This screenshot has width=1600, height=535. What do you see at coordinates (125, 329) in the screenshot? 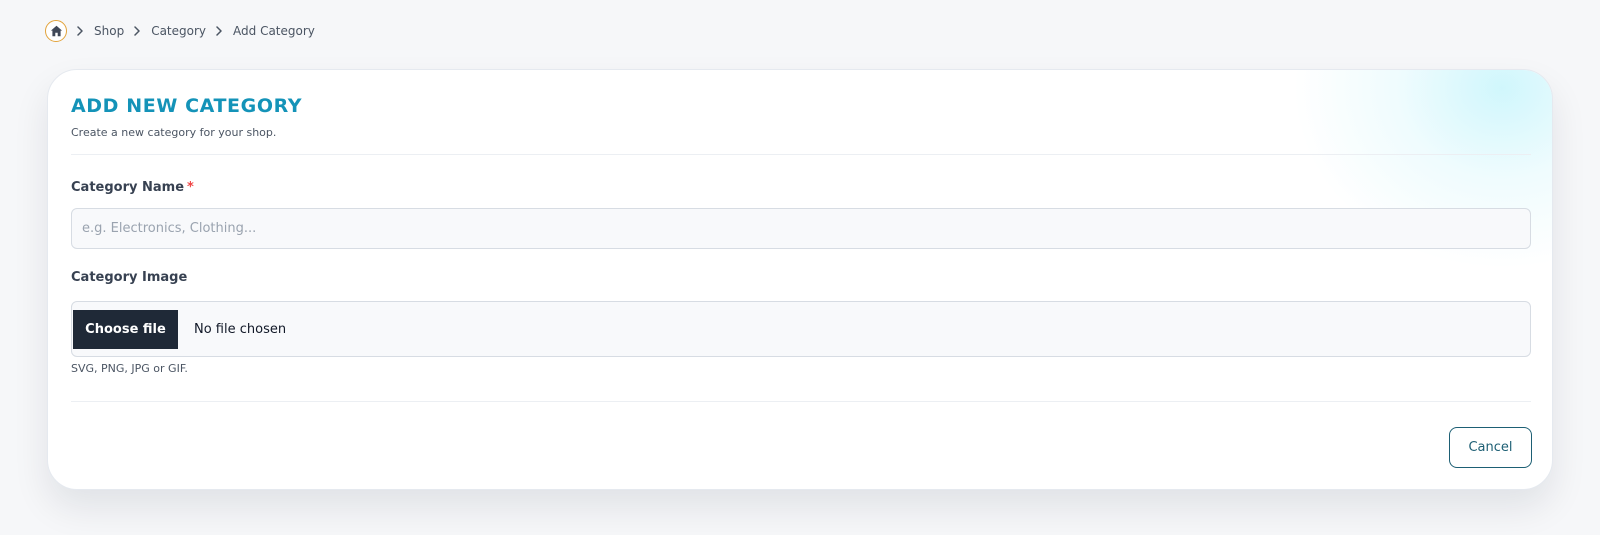
I see `choose-file-button: Choose file` at bounding box center [125, 329].